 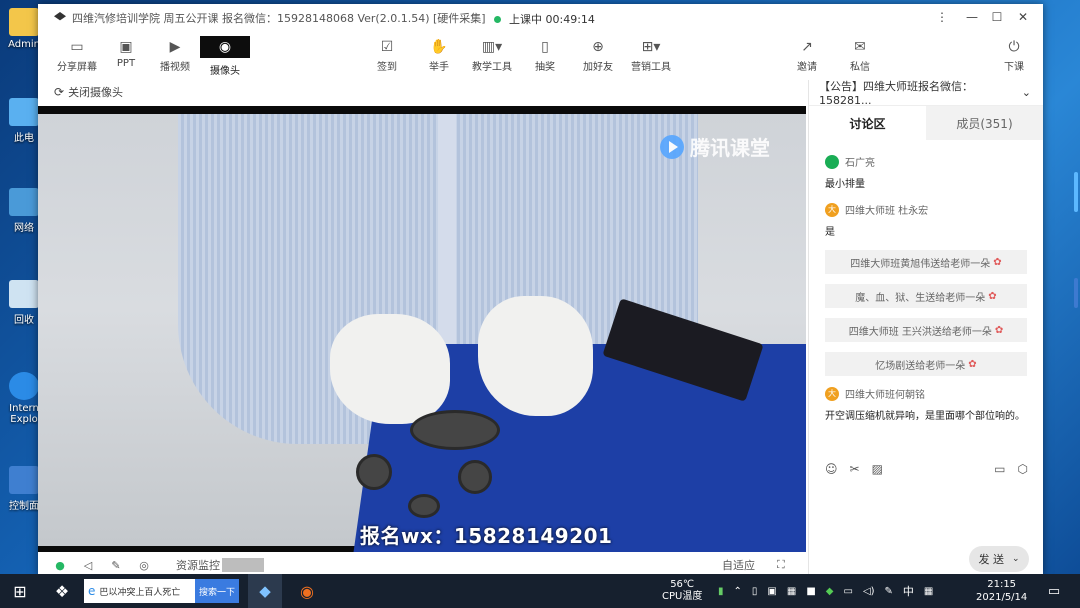 I want to click on settings-icon: ⬡, so click(x=1023, y=469).